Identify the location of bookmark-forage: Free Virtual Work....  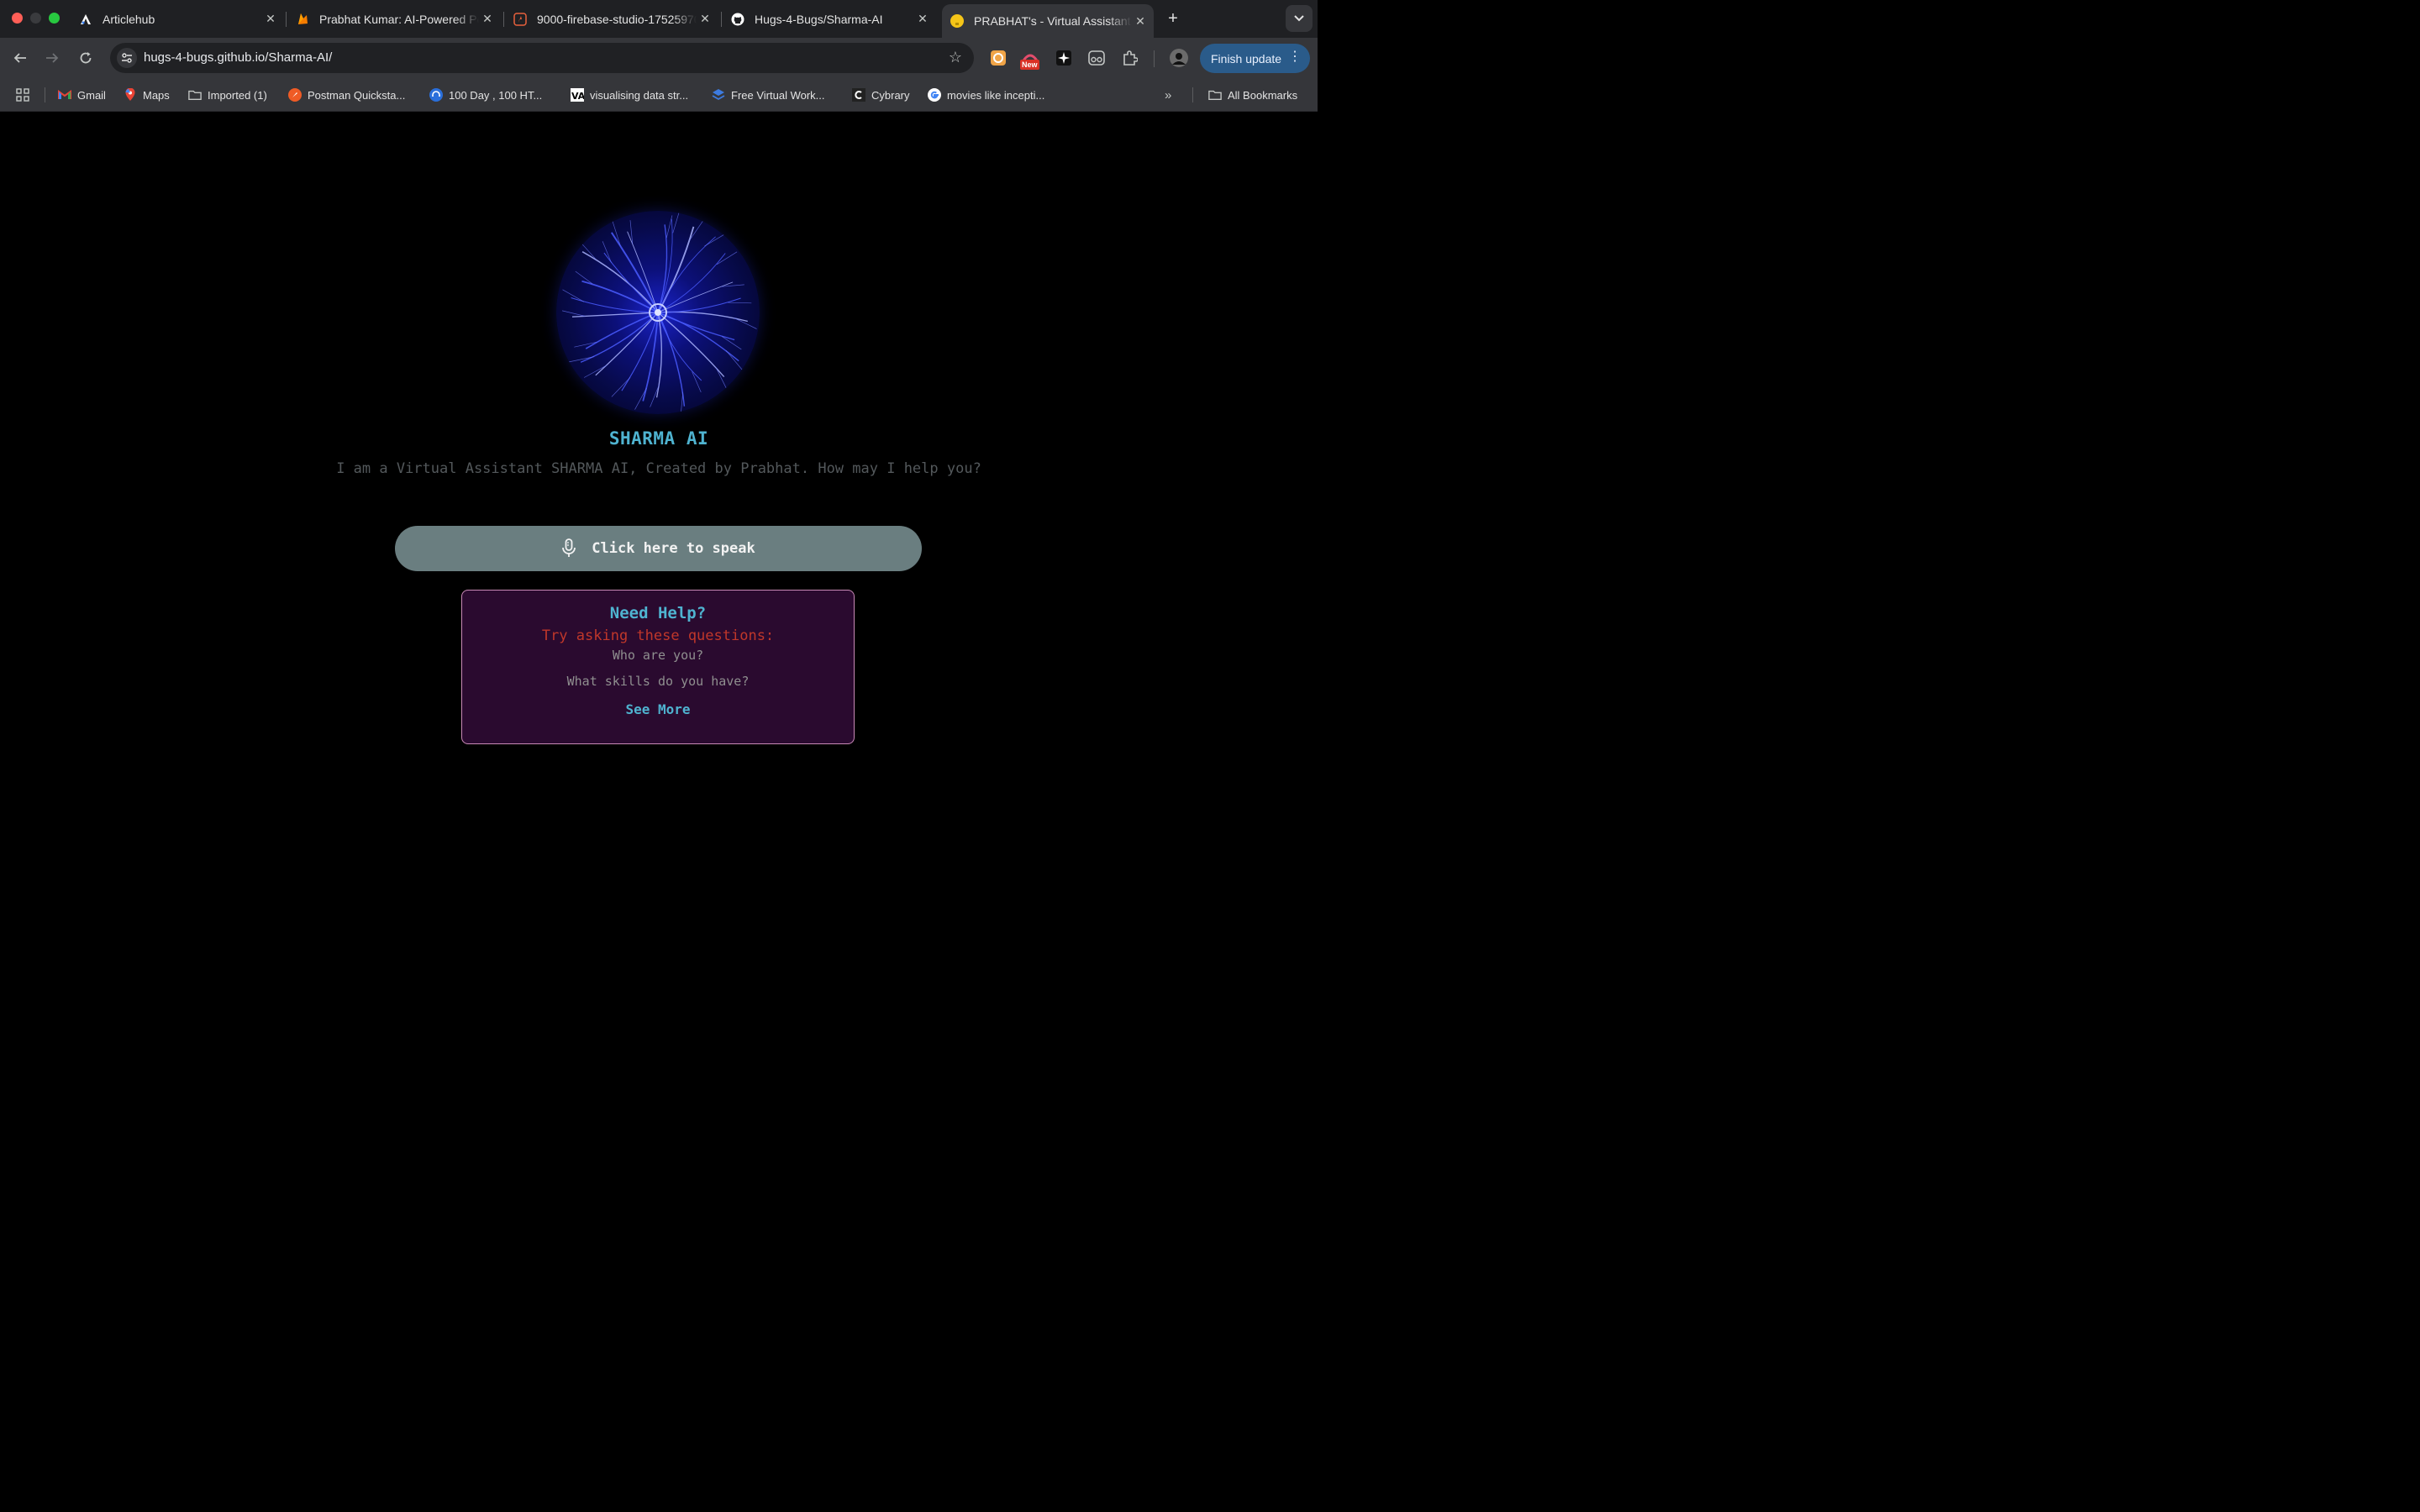
(768, 94).